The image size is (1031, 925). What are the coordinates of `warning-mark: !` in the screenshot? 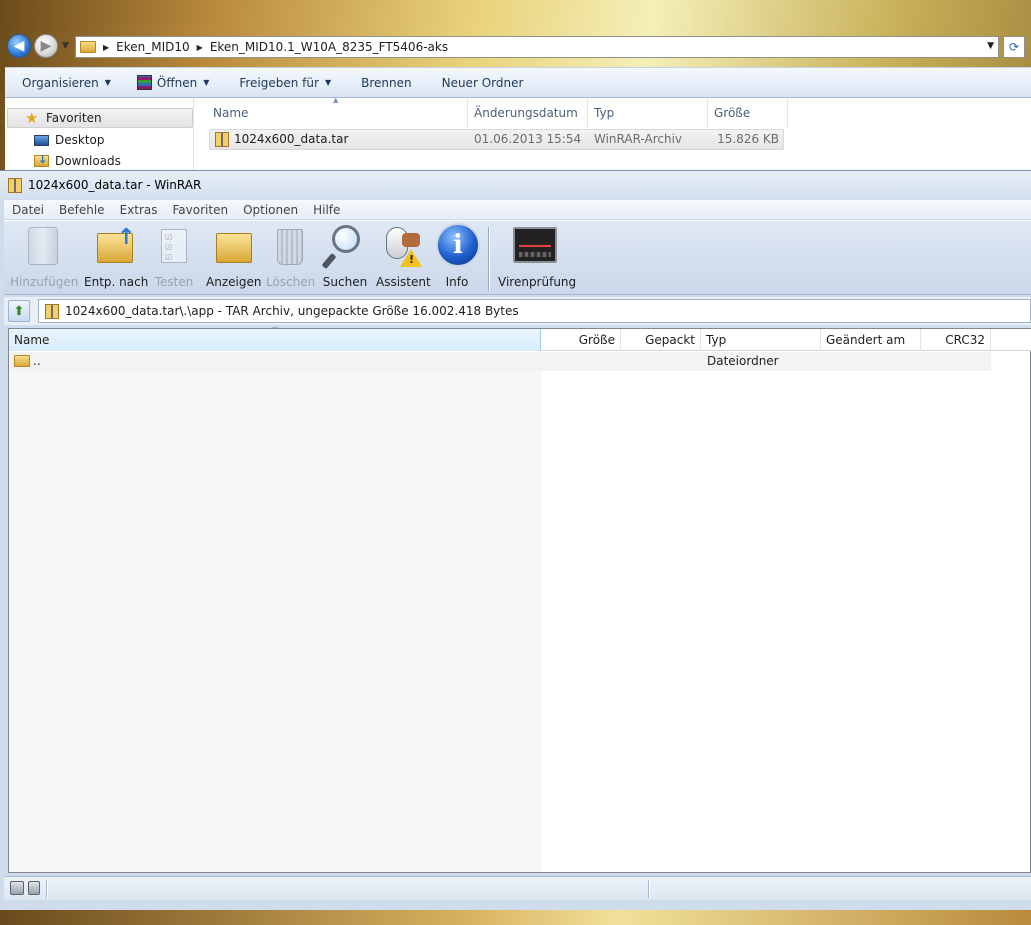 It's located at (412, 259).